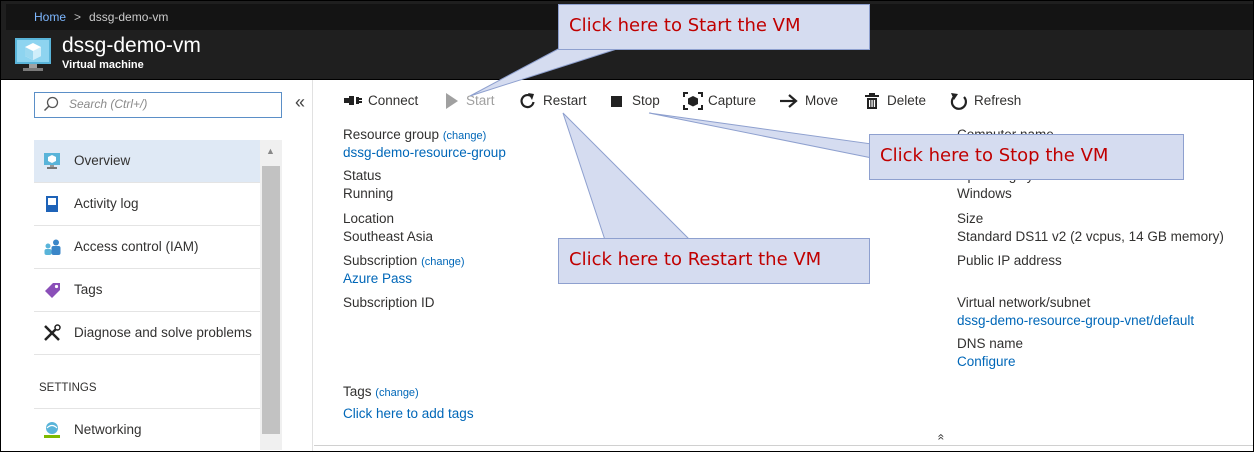  What do you see at coordinates (424, 152) in the screenshot?
I see `resource-group-link: dssg-demo-resource-group` at bounding box center [424, 152].